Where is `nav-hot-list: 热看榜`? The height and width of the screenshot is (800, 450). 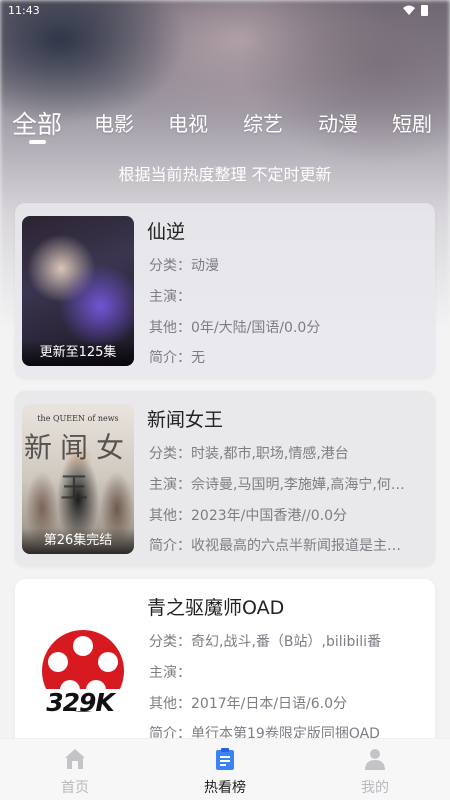 nav-hot-list: 热看榜 is located at coordinates (225, 769).